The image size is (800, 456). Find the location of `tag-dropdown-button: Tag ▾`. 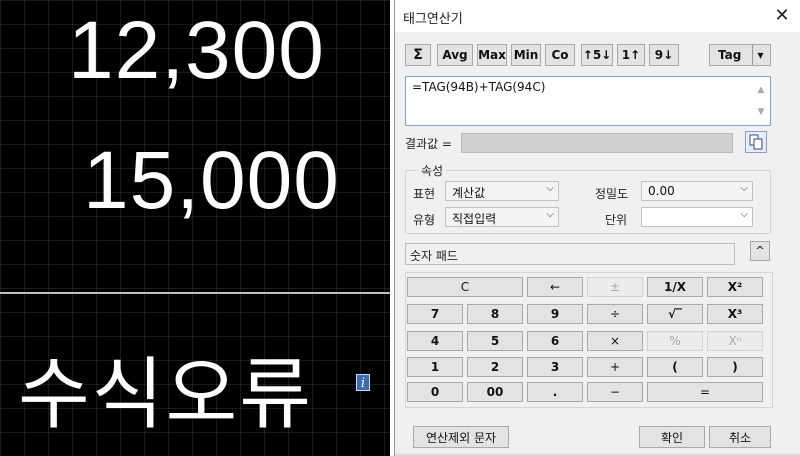

tag-dropdown-button: Tag ▾ is located at coordinates (740, 55).